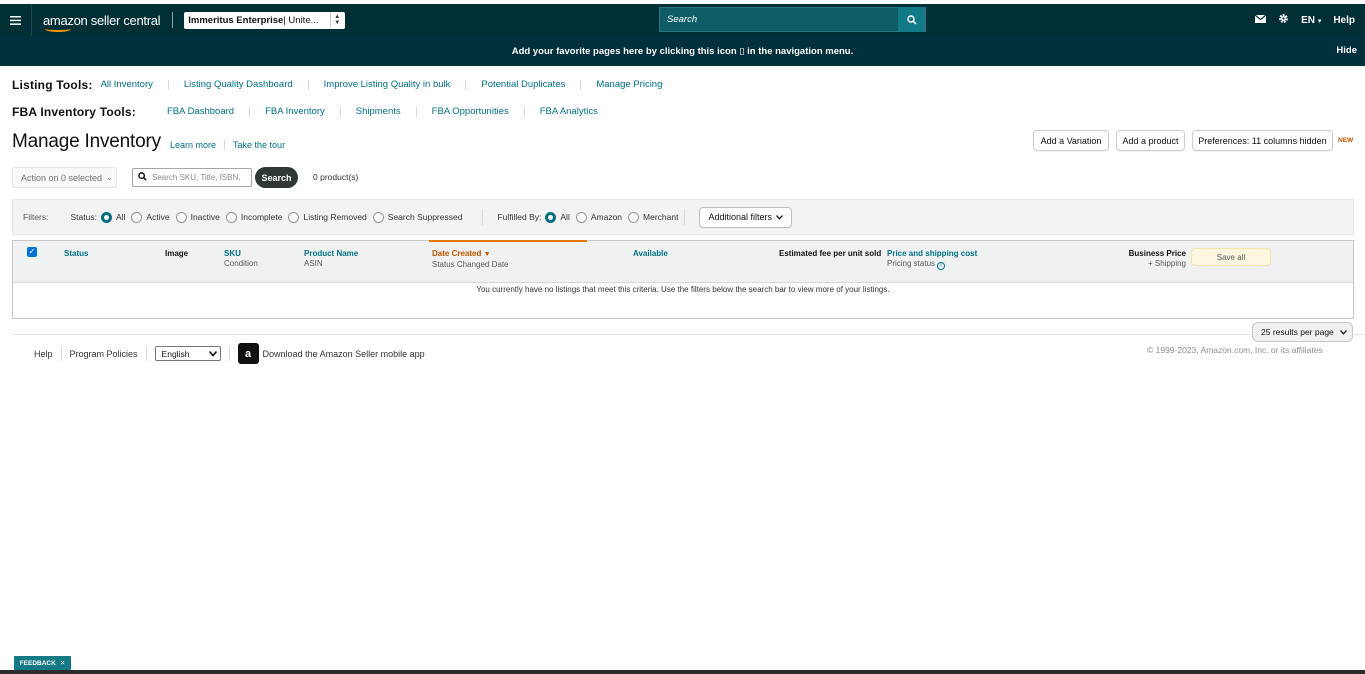  What do you see at coordinates (193, 145) in the screenshot?
I see `learn-more-link: Learn more` at bounding box center [193, 145].